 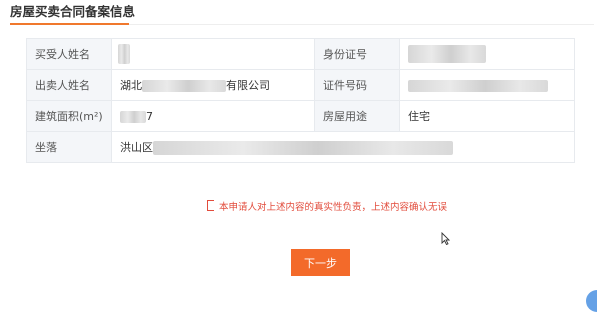 I want to click on help-float-icon, so click(x=591, y=301).